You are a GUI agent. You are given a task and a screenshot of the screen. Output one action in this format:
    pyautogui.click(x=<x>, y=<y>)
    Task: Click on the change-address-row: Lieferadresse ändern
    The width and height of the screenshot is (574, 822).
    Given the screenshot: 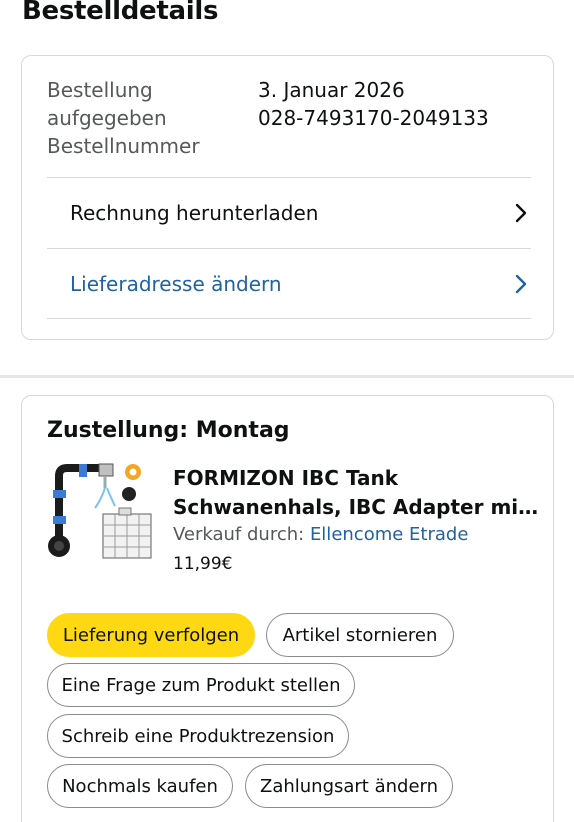 What is the action you would take?
    pyautogui.click(x=289, y=283)
    